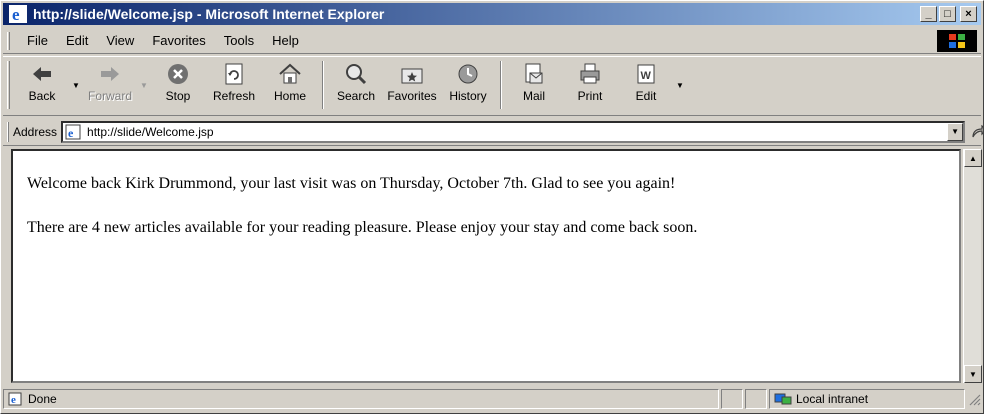  What do you see at coordinates (533, 96) in the screenshot?
I see `mail-label: Mail` at bounding box center [533, 96].